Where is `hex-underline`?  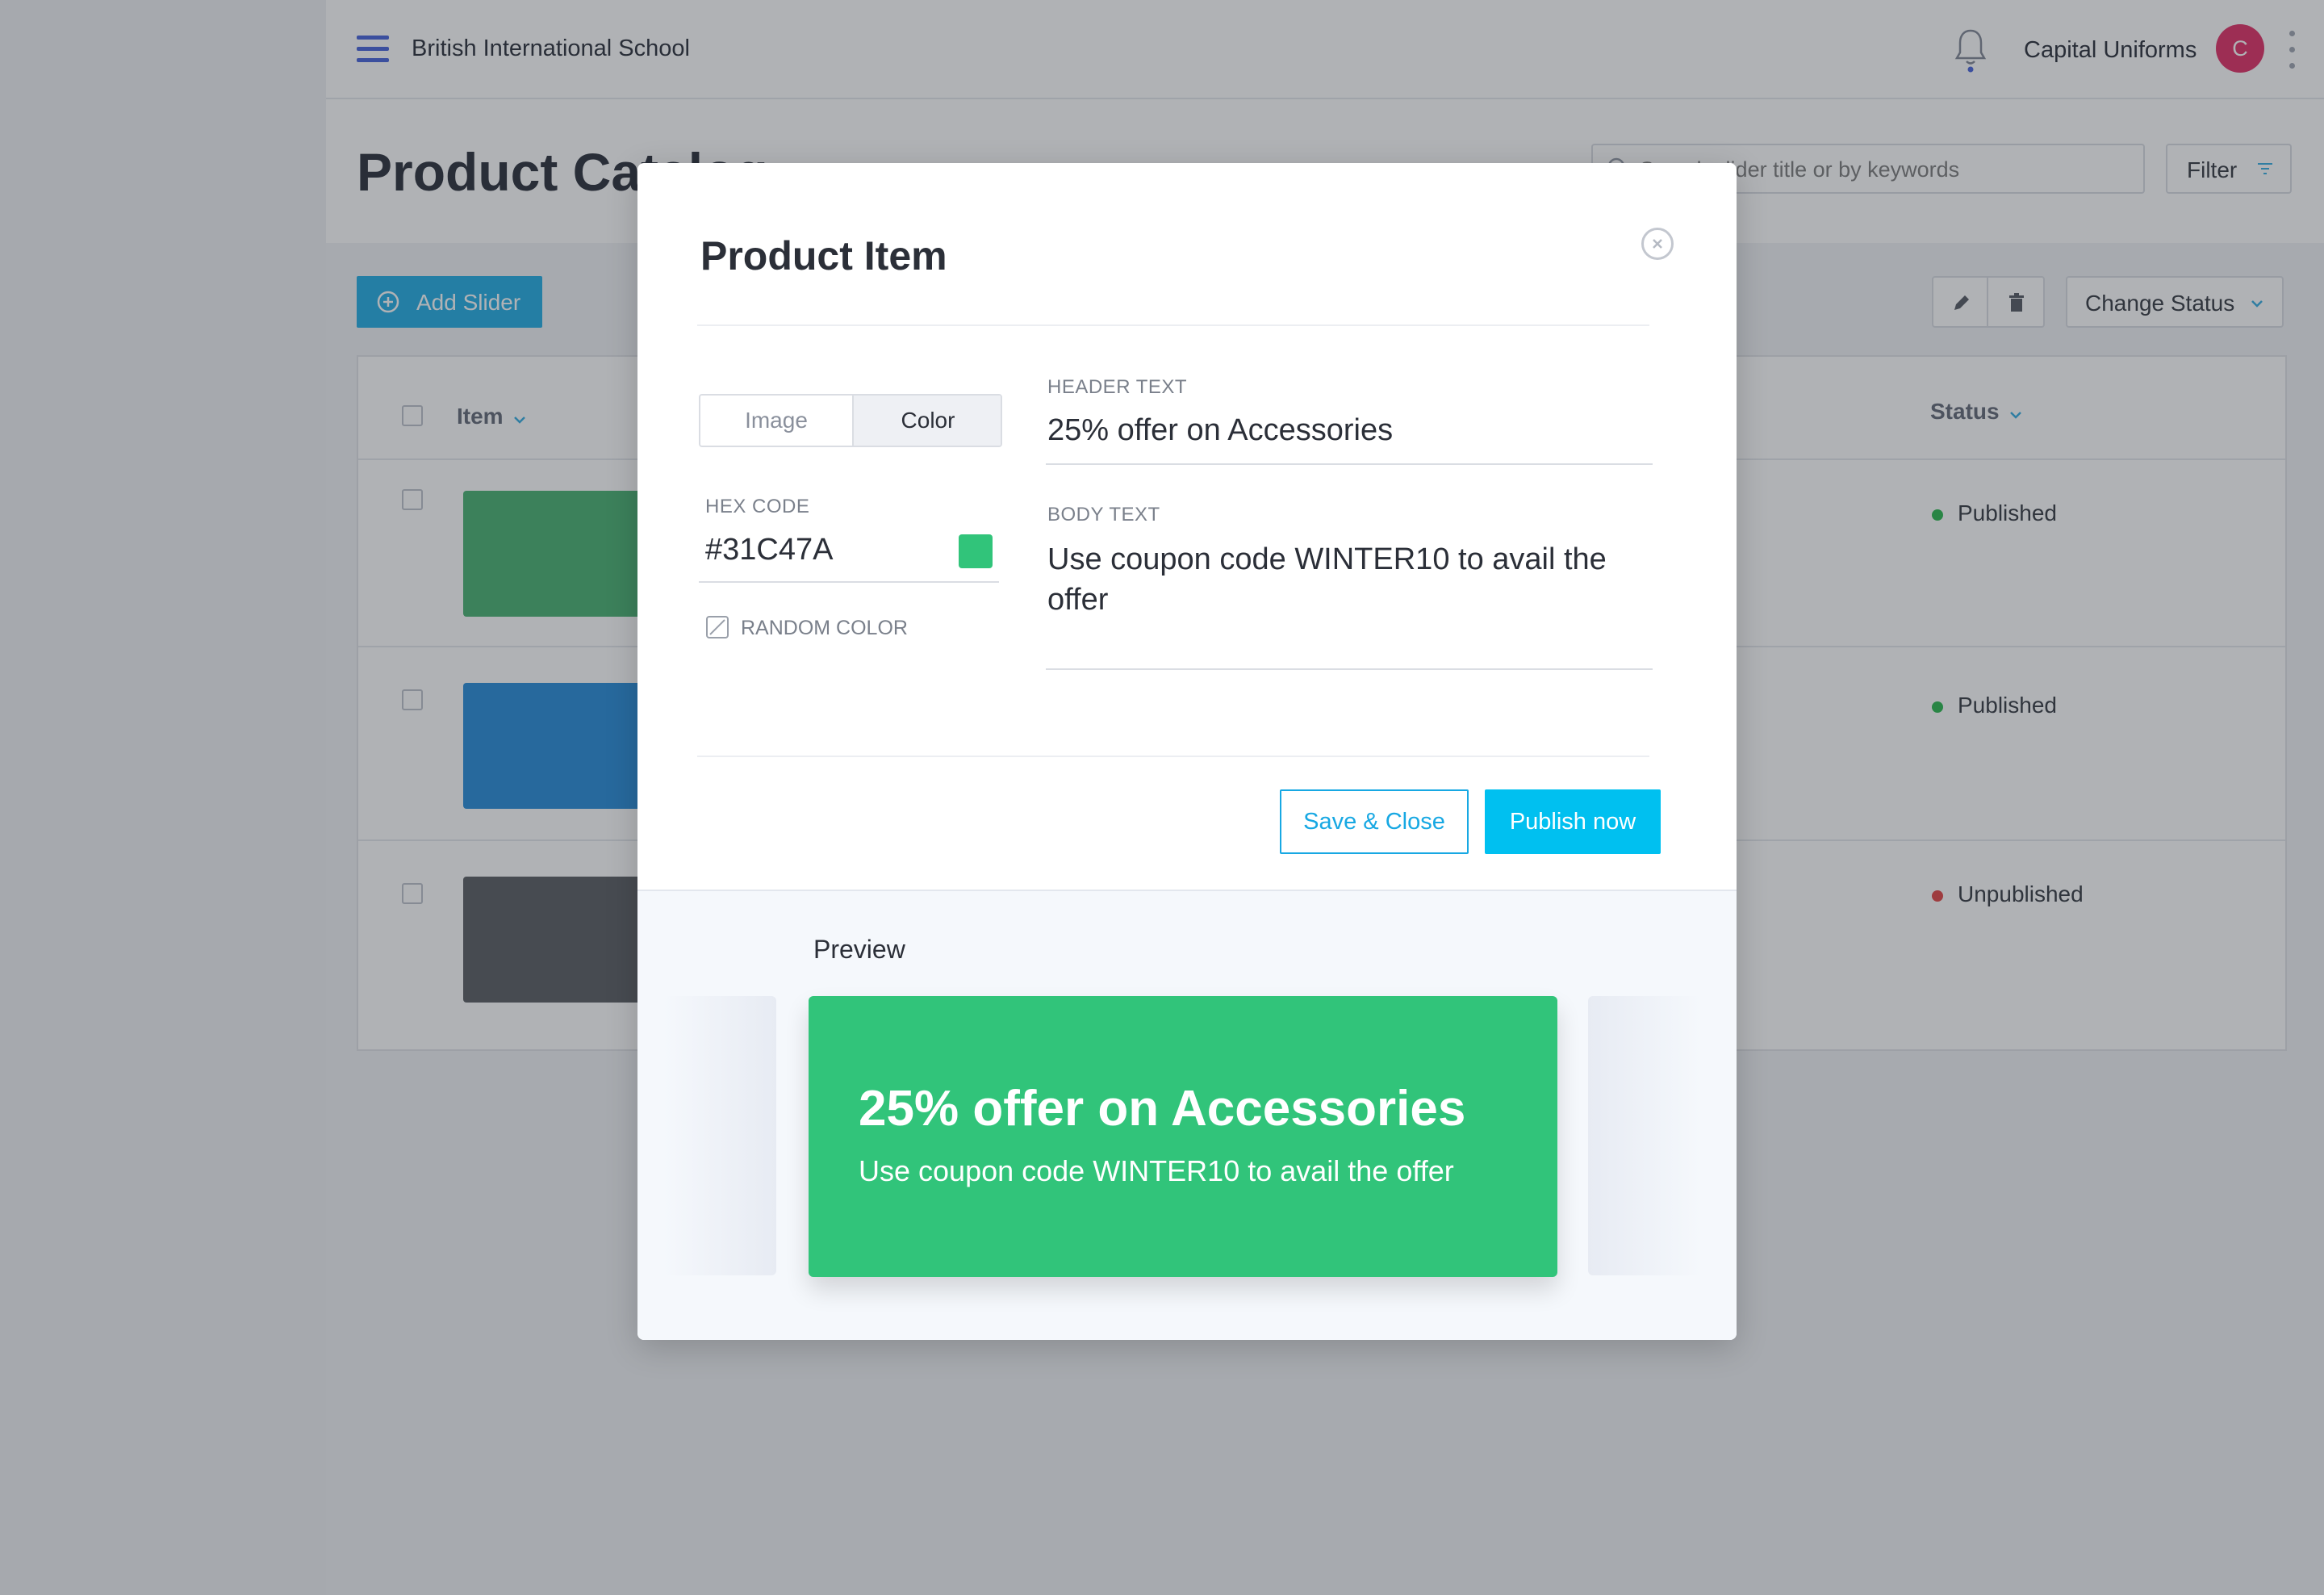
hex-underline is located at coordinates (849, 582).